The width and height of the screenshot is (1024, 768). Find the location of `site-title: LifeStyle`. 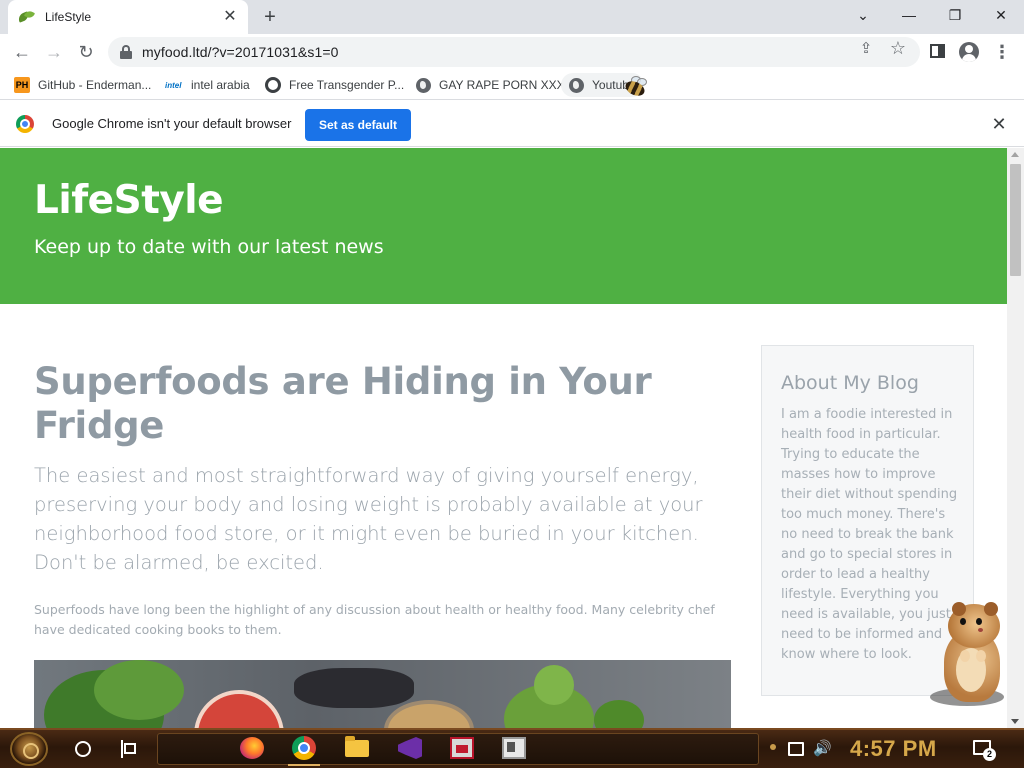

site-title: LifeStyle is located at coordinates (129, 200).